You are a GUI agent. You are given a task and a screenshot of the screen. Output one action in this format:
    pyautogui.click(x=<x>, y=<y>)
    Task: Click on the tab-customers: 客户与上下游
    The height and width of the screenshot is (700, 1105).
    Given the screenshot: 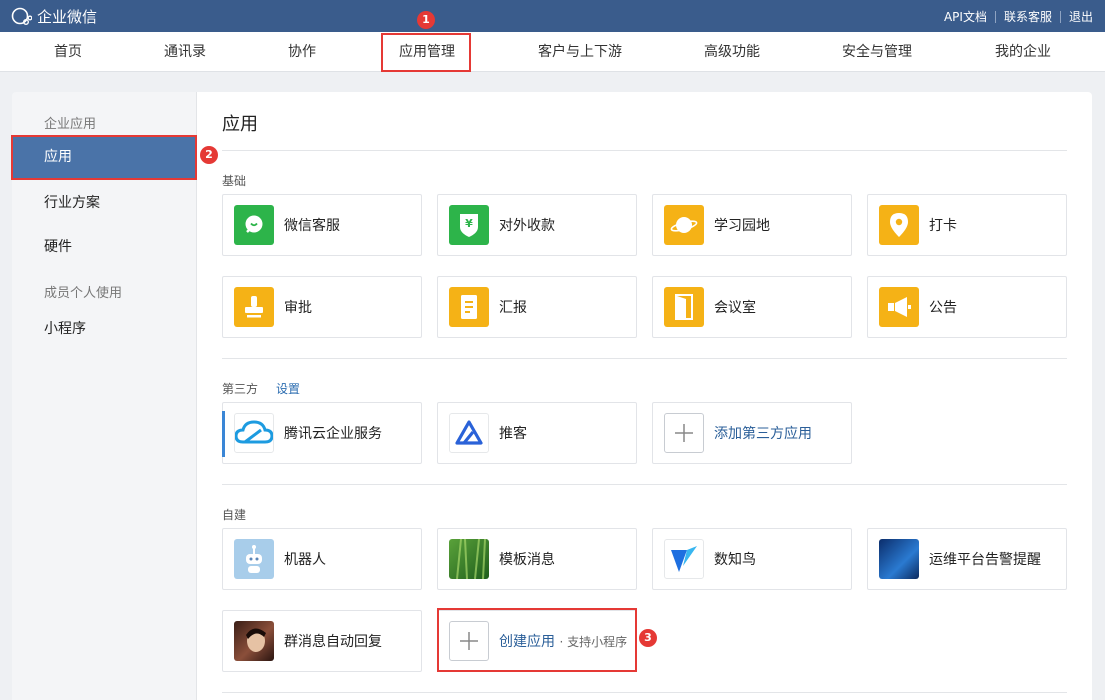 What is the action you would take?
    pyautogui.click(x=580, y=52)
    